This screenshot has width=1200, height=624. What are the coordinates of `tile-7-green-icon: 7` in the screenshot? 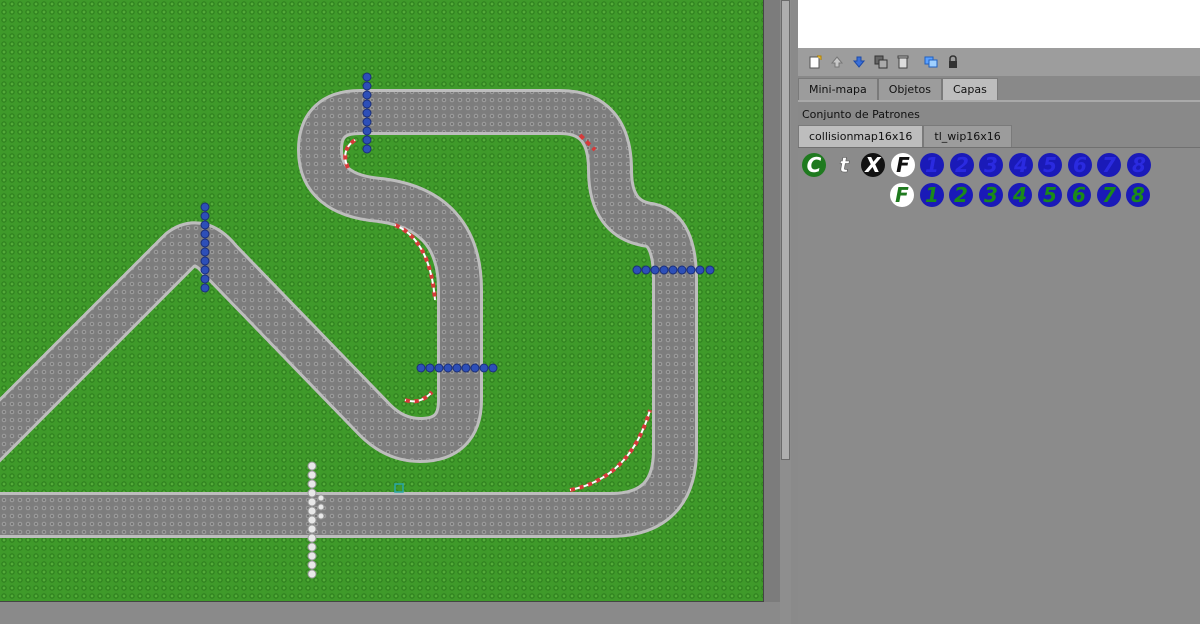 It's located at (1109, 195).